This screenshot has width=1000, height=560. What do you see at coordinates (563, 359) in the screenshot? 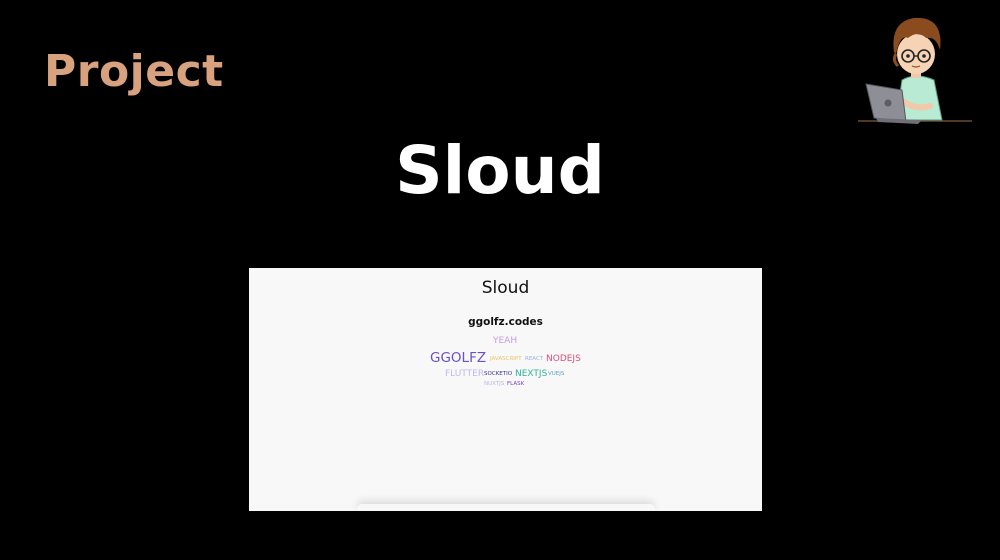
I see `word-nodejs: NODEJS` at bounding box center [563, 359].